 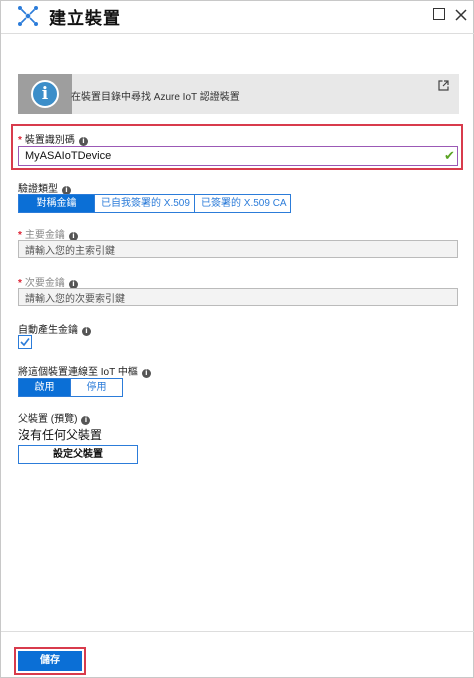 What do you see at coordinates (443, 85) in the screenshot?
I see `external-link-icon` at bounding box center [443, 85].